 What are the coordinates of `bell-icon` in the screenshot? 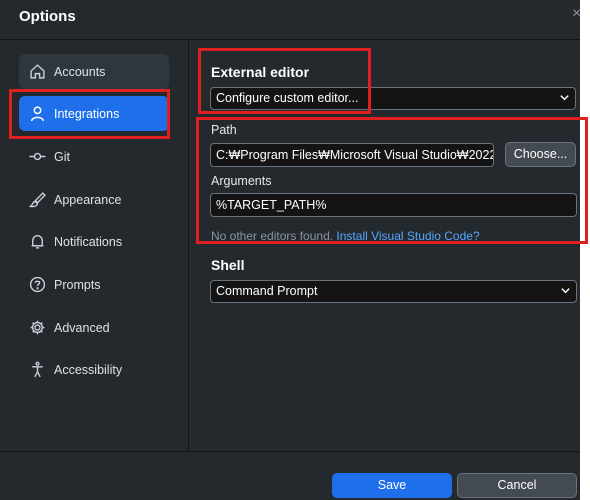 It's located at (37, 242).